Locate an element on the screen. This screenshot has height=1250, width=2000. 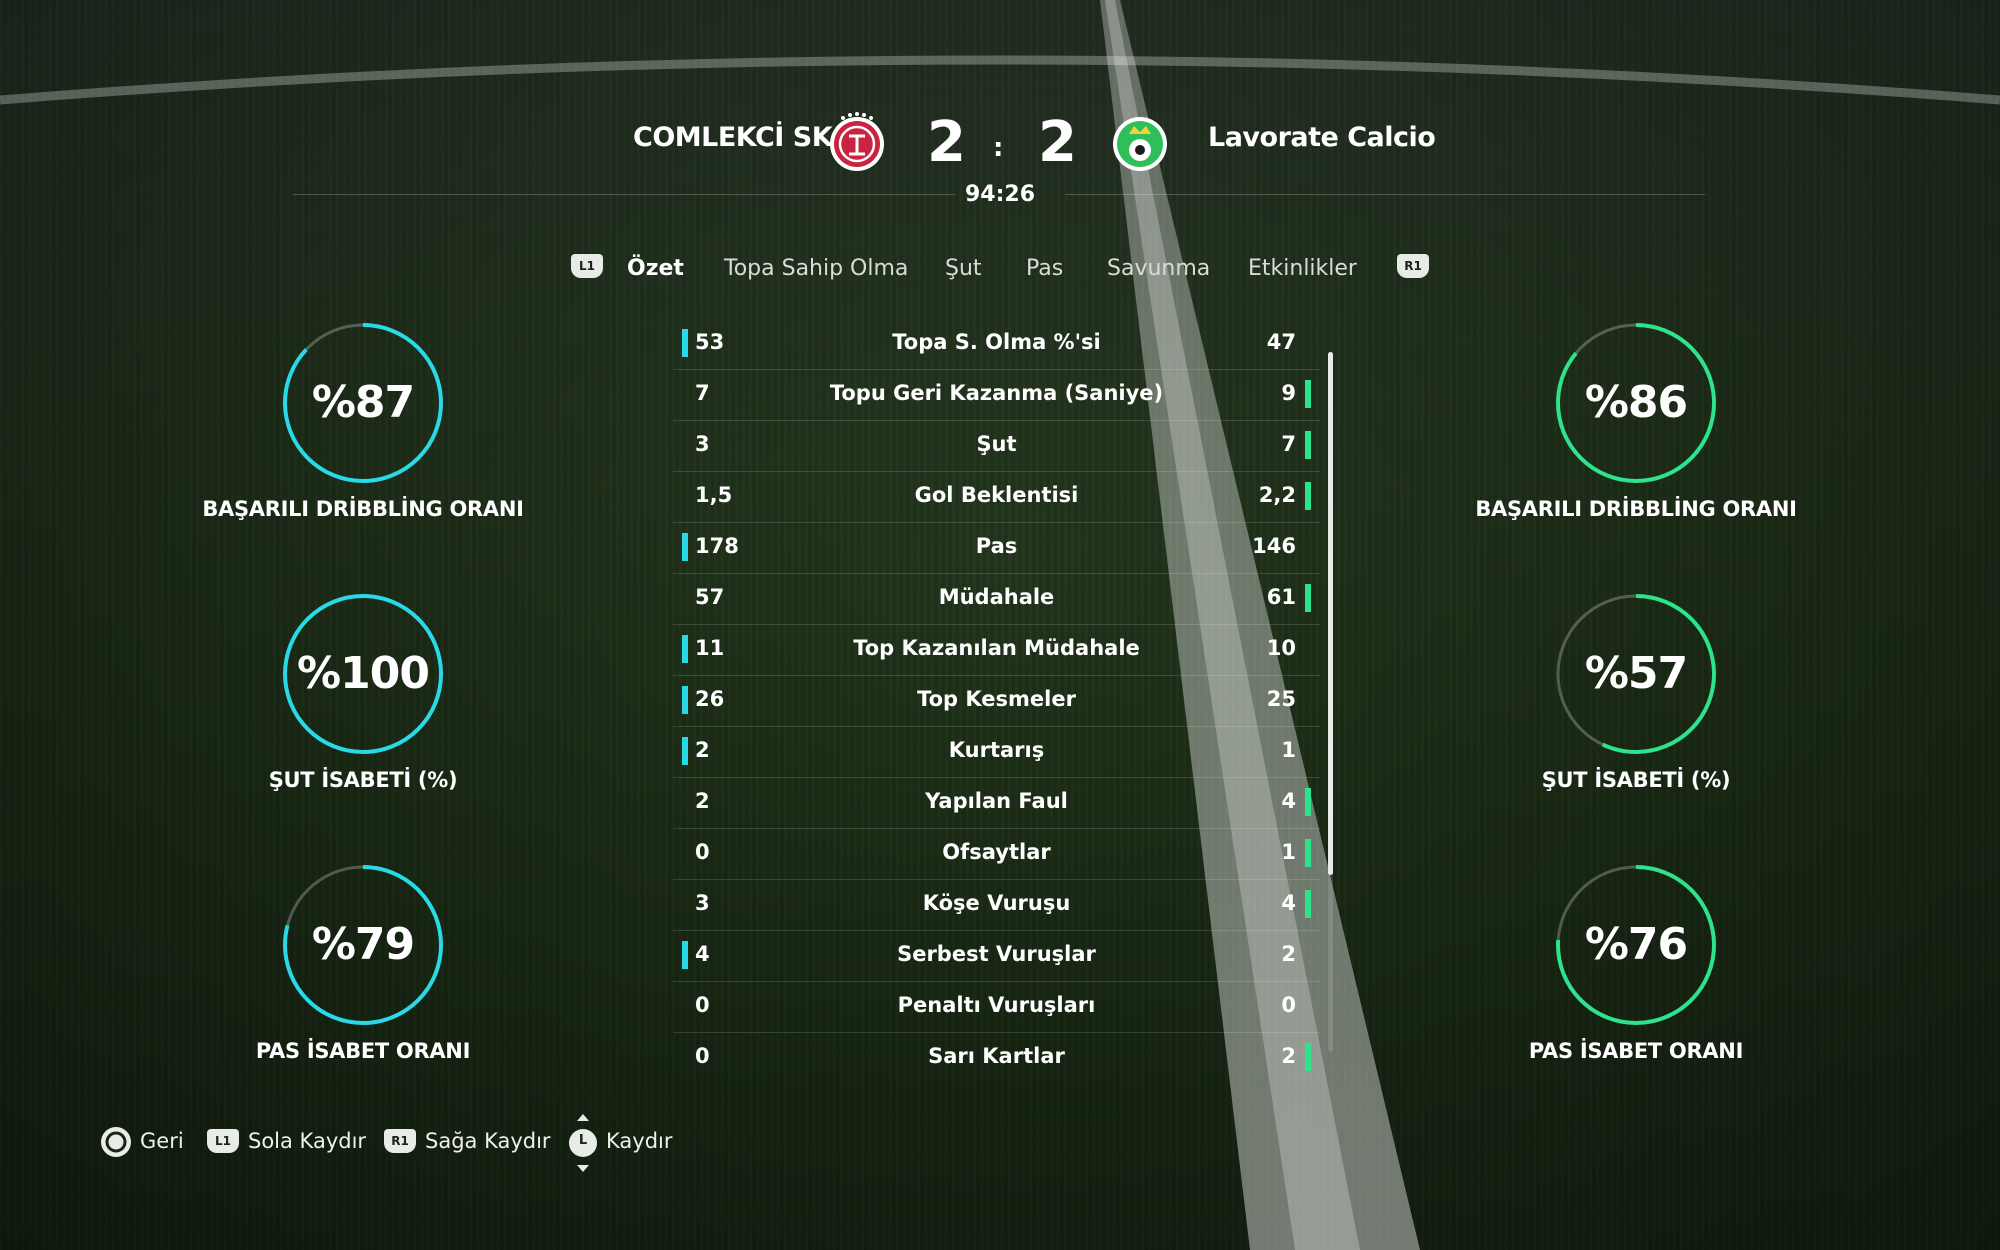
stat-row: 0 Penaltı Vuruşları 0 is located at coordinates (996, 1007).